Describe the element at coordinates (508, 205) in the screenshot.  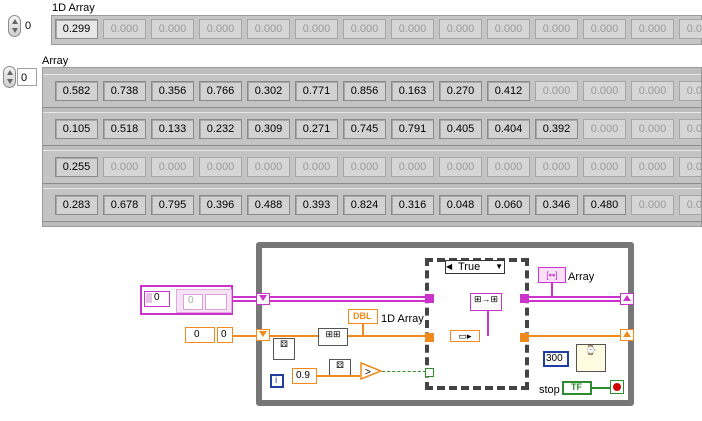
I see `array2d-cell: 0.060` at that location.